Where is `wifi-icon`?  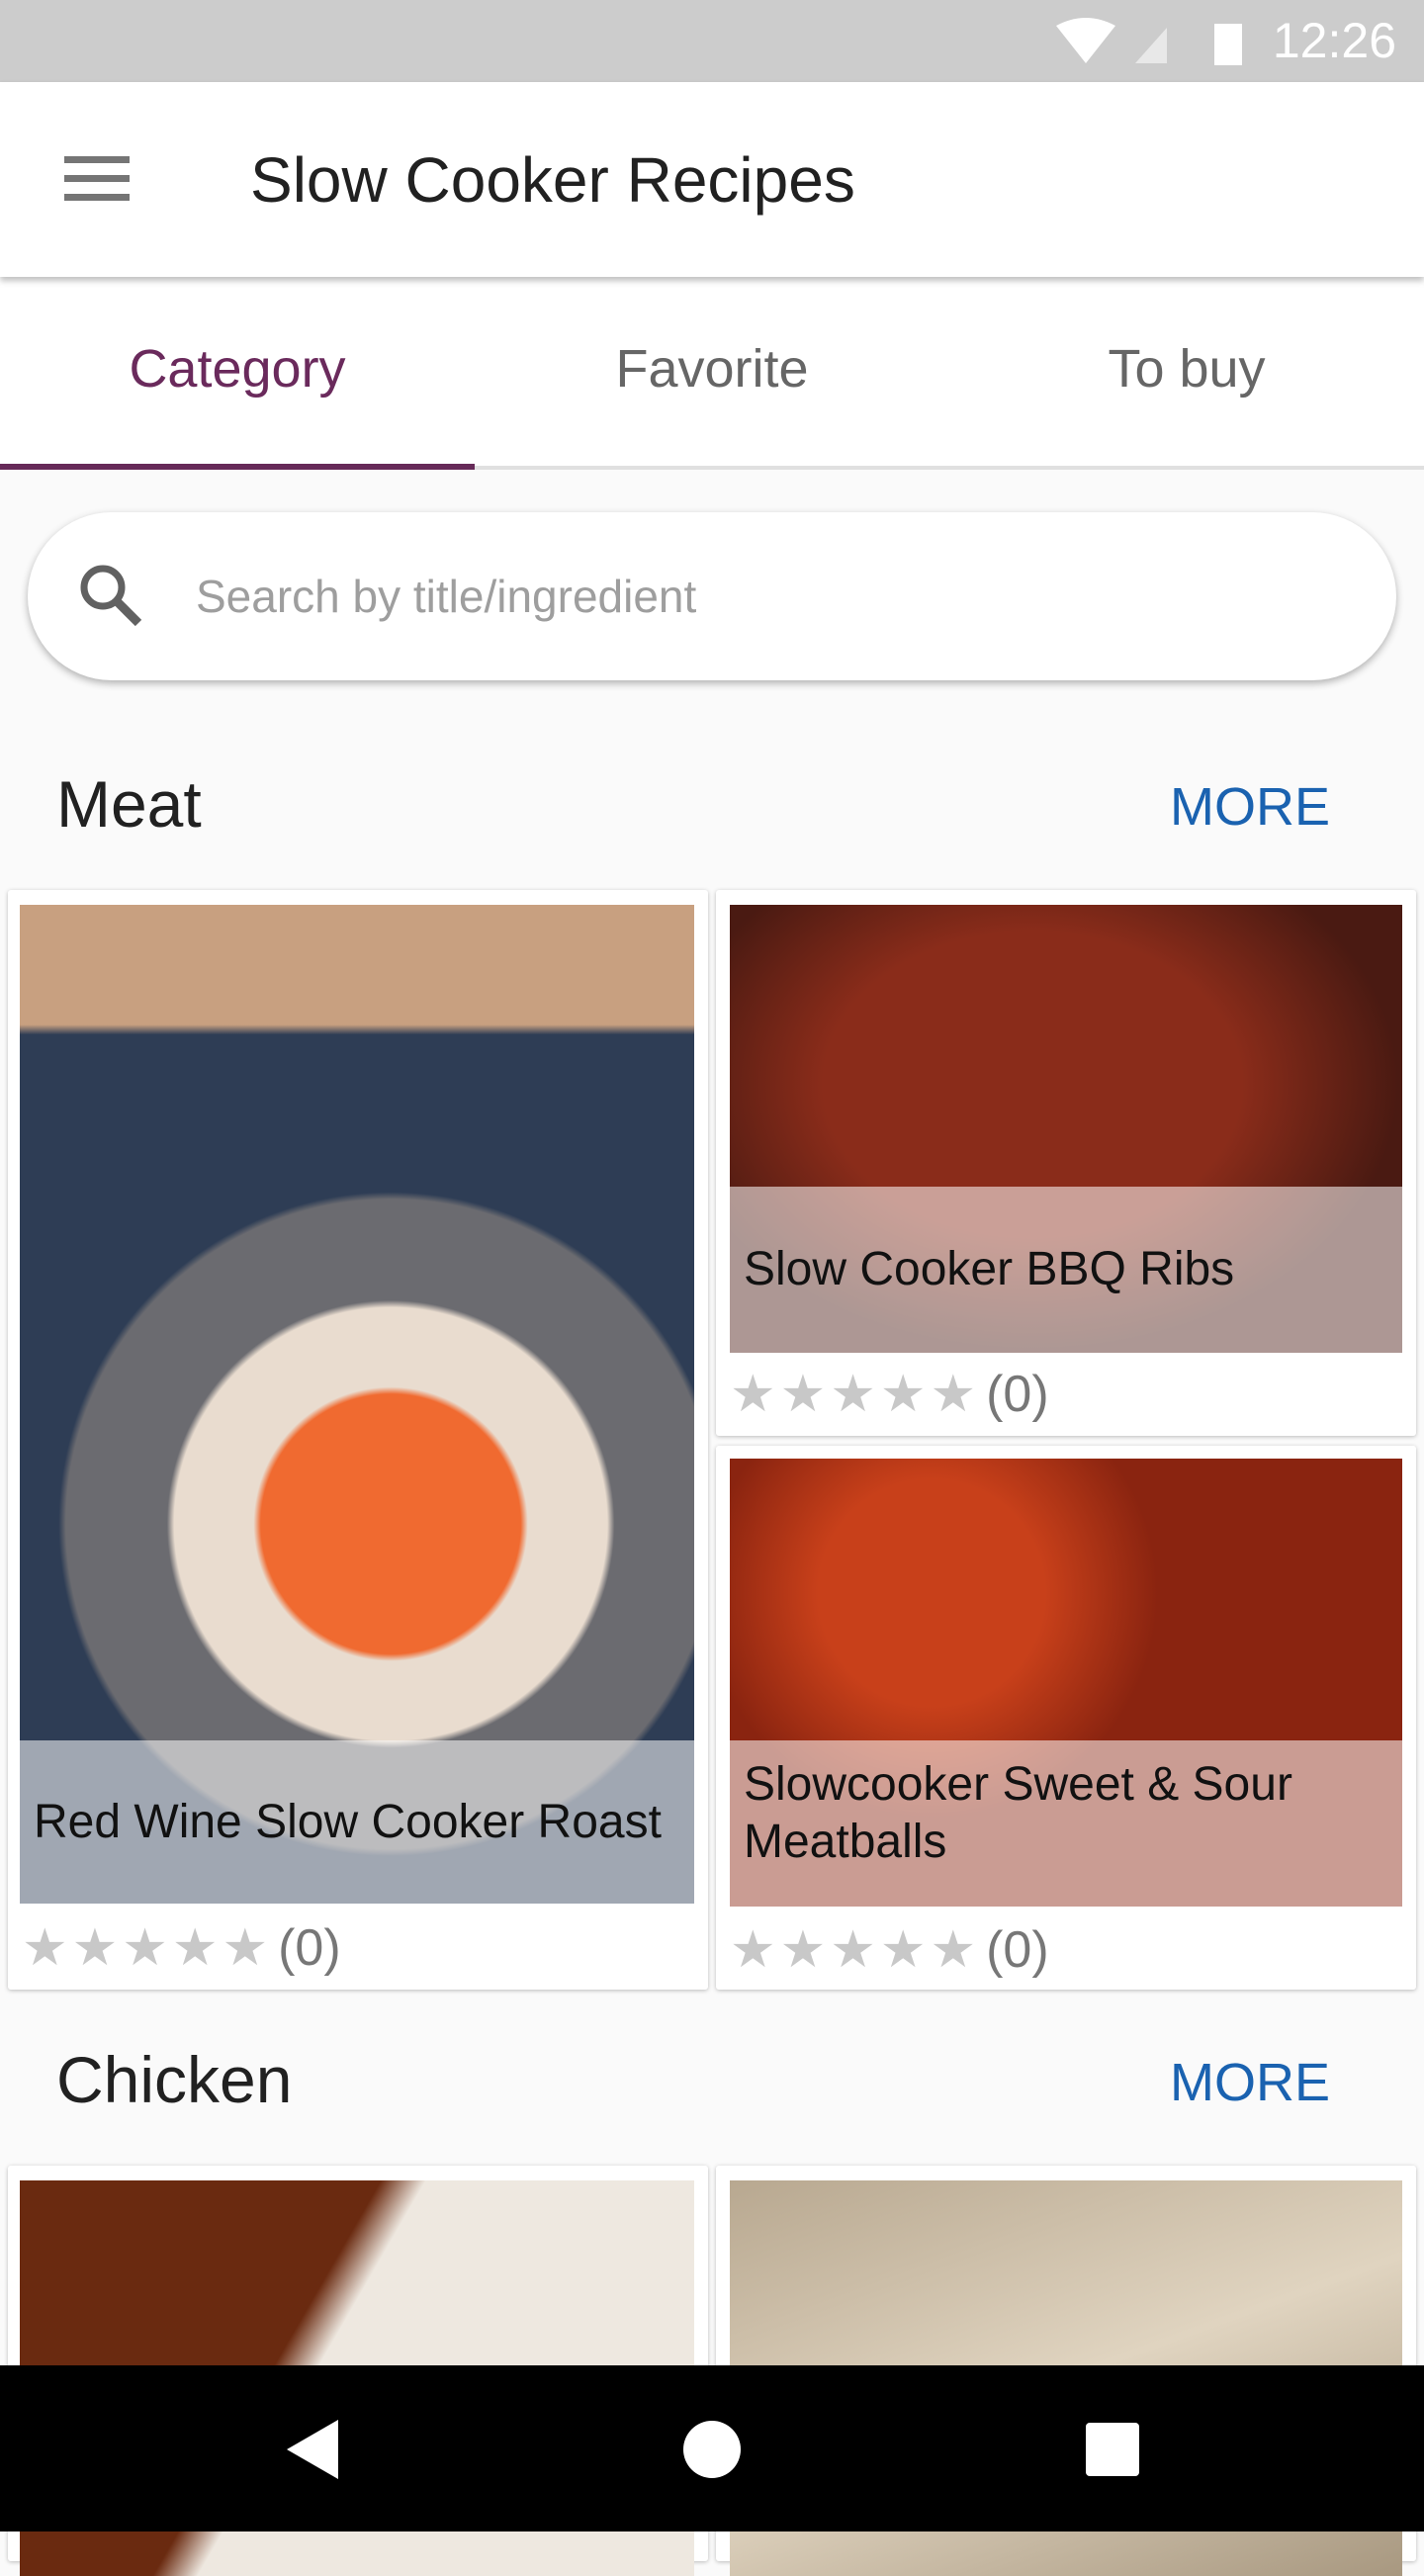 wifi-icon is located at coordinates (1086, 40).